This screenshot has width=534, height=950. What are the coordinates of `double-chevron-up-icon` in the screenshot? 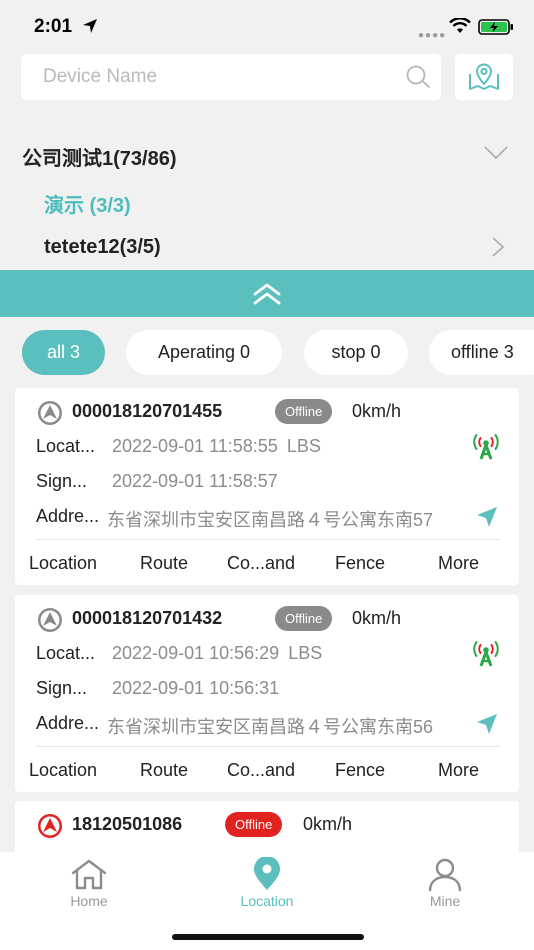 It's located at (267, 293).